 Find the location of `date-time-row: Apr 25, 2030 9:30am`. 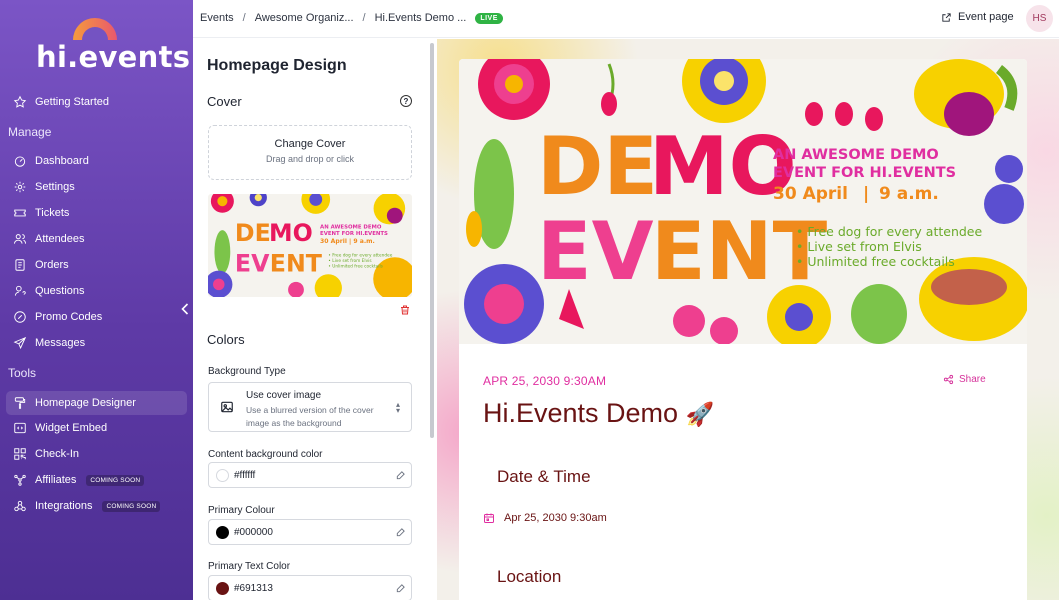

date-time-row: Apr 25, 2030 9:30am is located at coordinates (545, 518).